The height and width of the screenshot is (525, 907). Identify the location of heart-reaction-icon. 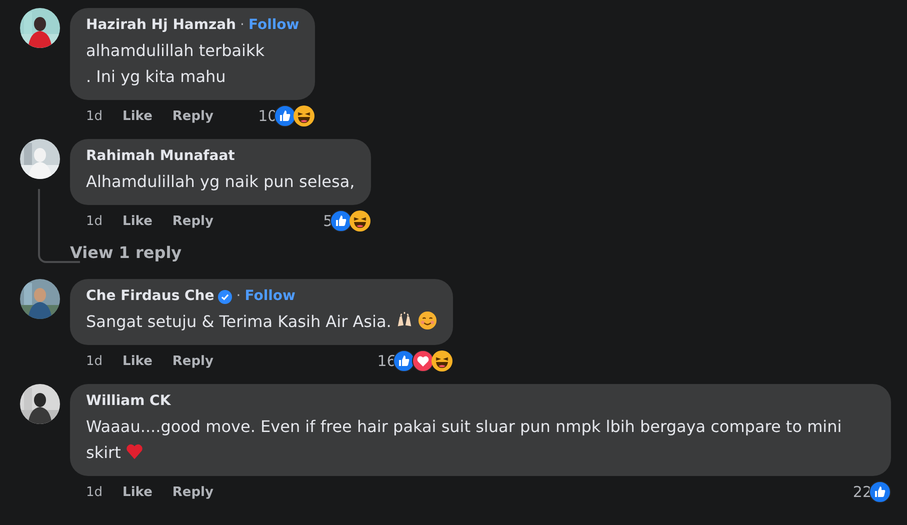
(423, 361).